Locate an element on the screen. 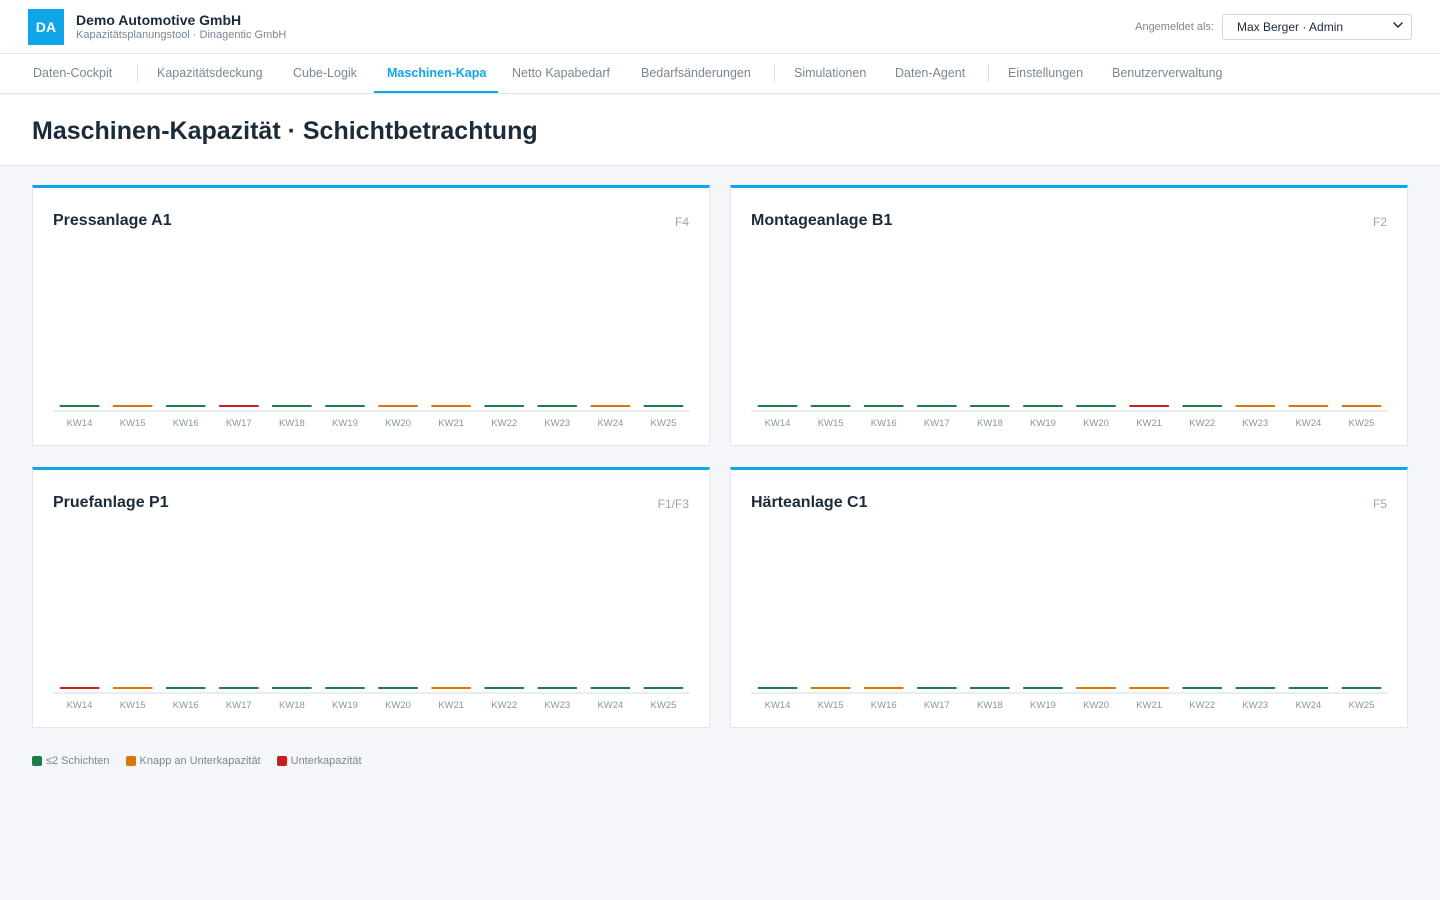 This screenshot has width=1440, height=900. card-tag: F2 is located at coordinates (1379, 222).